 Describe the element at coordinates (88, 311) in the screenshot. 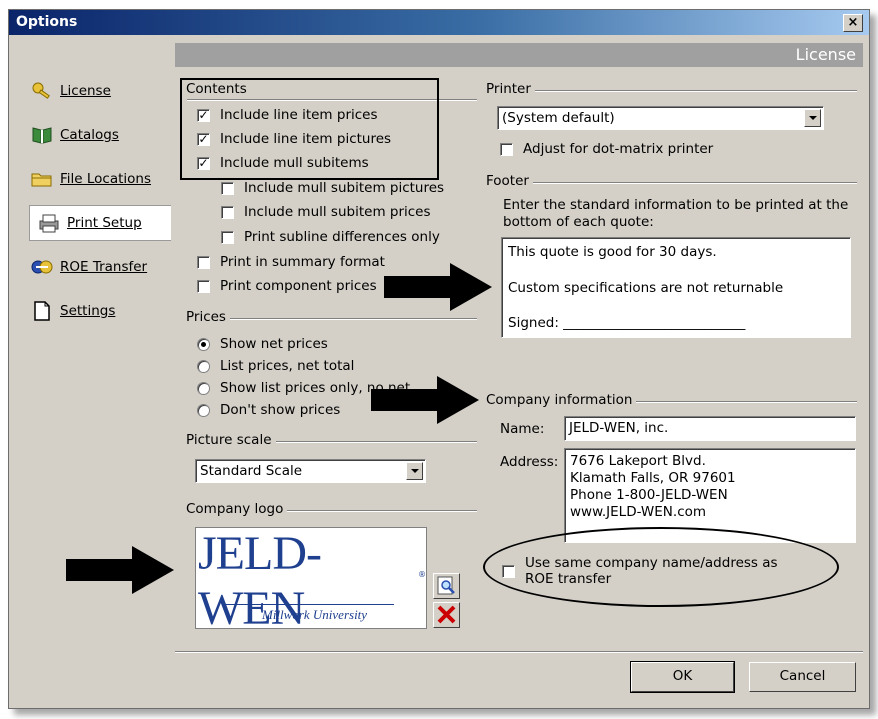

I see `nav-label: Settings` at that location.